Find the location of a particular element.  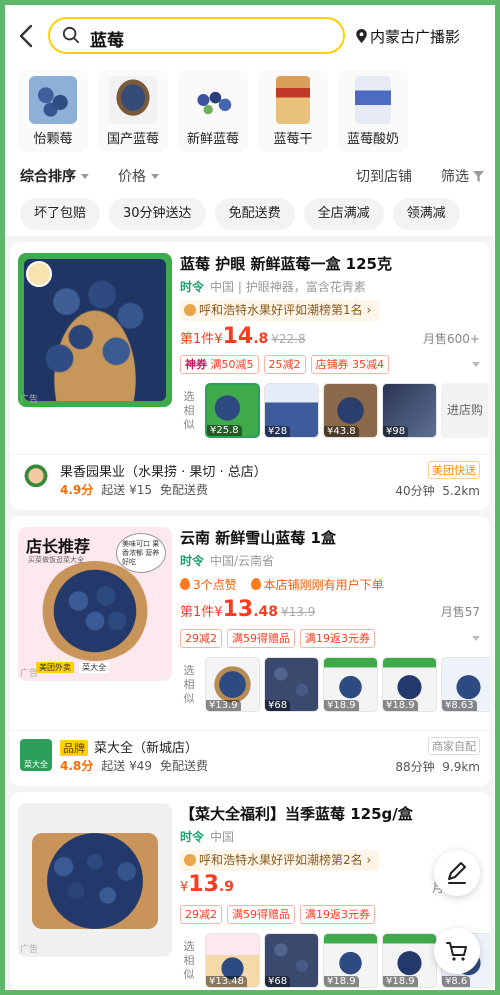

filter-tag: 免配送费 is located at coordinates (254, 214).